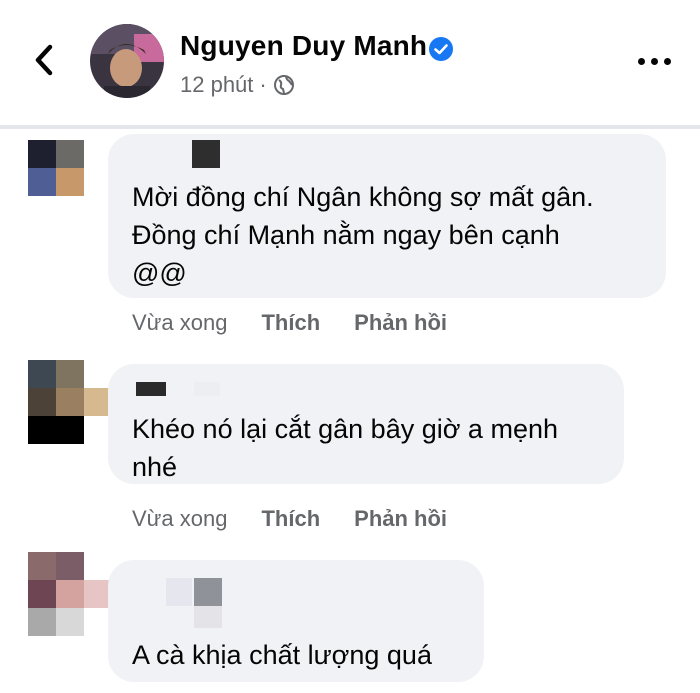  I want to click on back-button, so click(44, 60).